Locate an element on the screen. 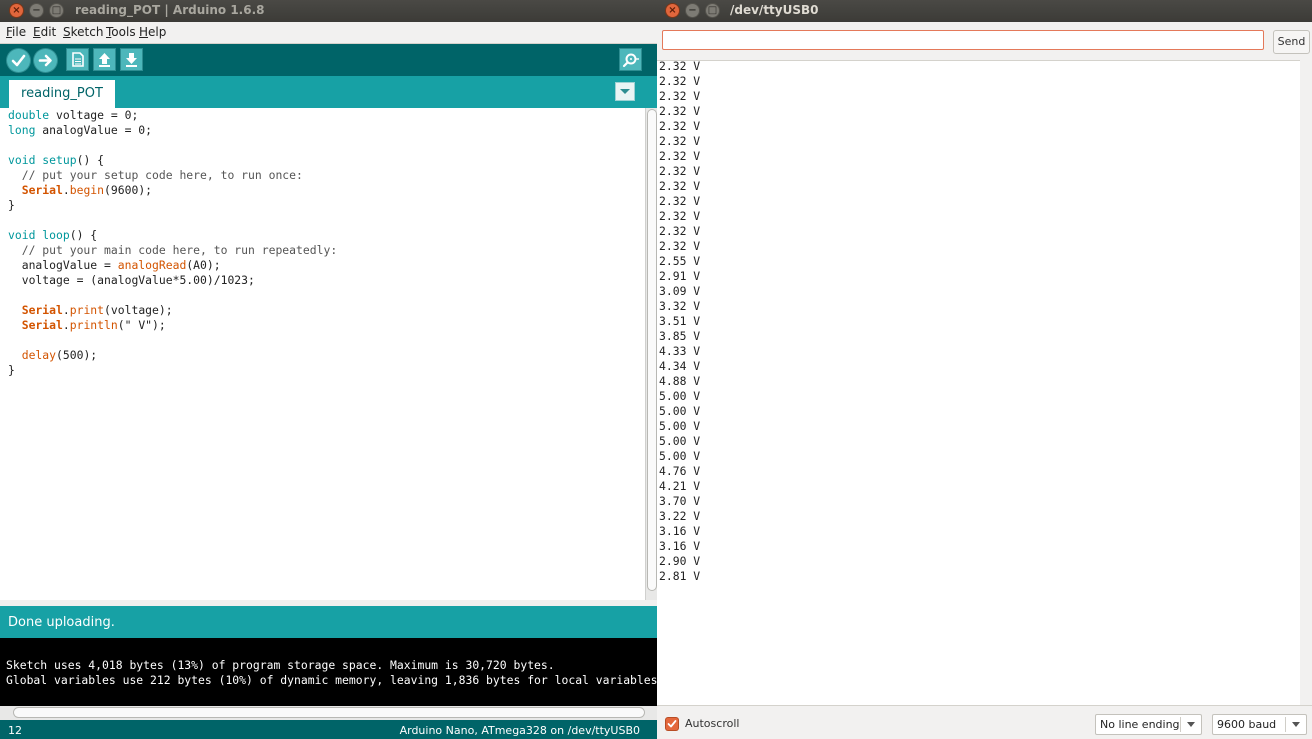 Image resolution: width=1312 pixels, height=739 pixels. editor-vertical-scrollbar is located at coordinates (651, 354).